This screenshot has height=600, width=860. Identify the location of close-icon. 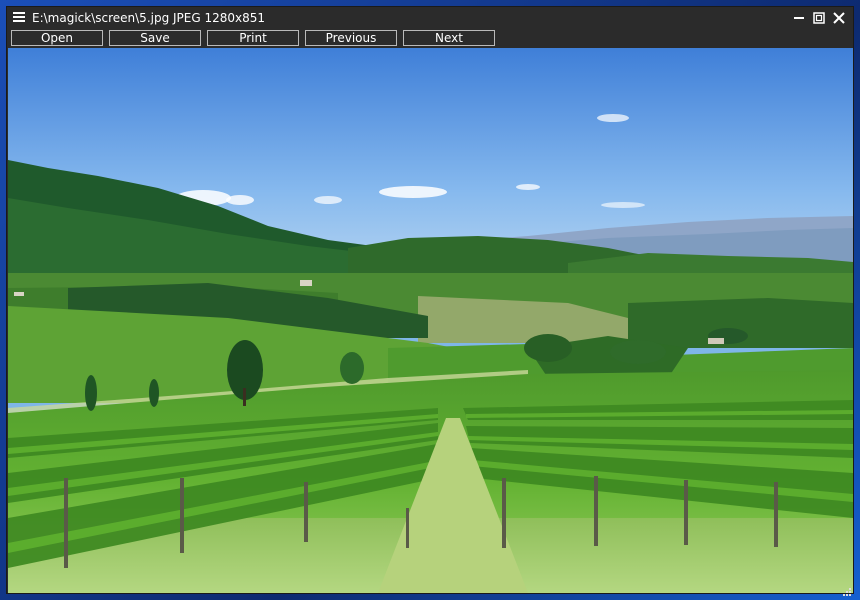
(839, 18).